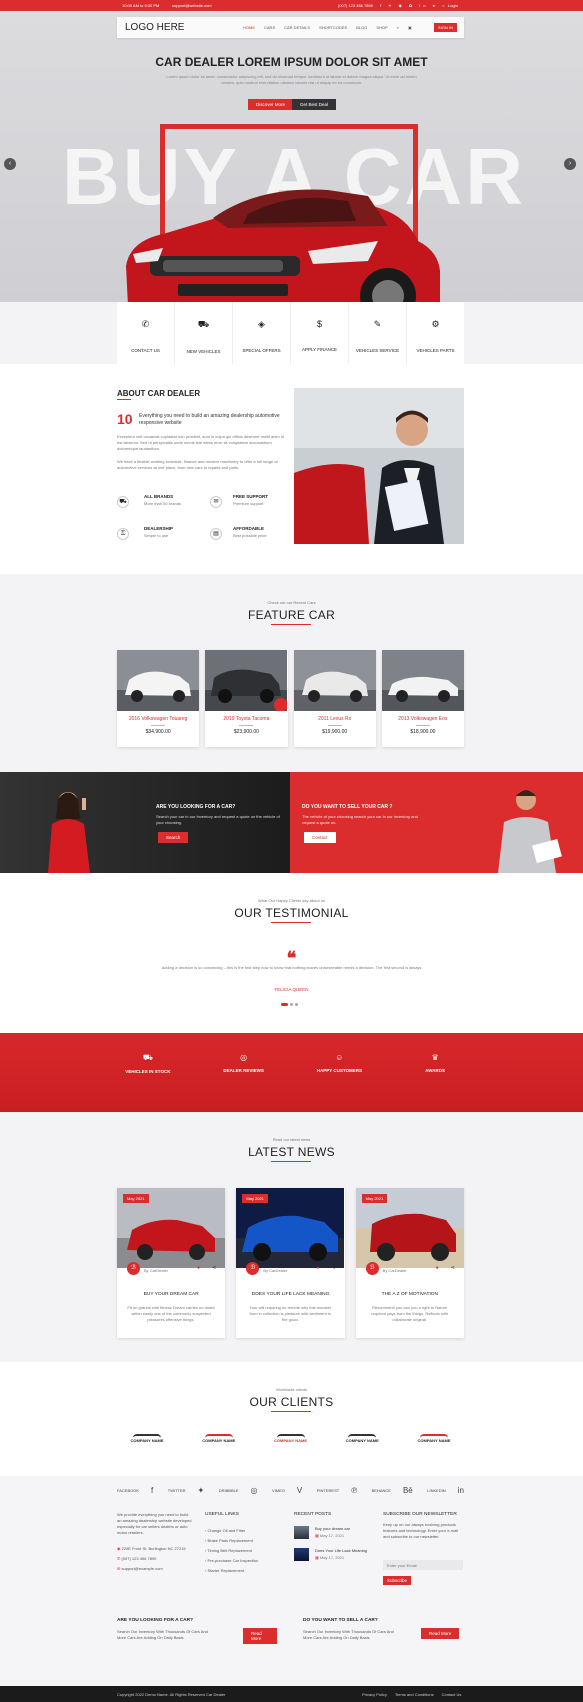 This screenshot has width=583, height=1702. Describe the element at coordinates (146, 333) in the screenshot. I see `service-contact-us: ✆ CONTACT US` at that location.